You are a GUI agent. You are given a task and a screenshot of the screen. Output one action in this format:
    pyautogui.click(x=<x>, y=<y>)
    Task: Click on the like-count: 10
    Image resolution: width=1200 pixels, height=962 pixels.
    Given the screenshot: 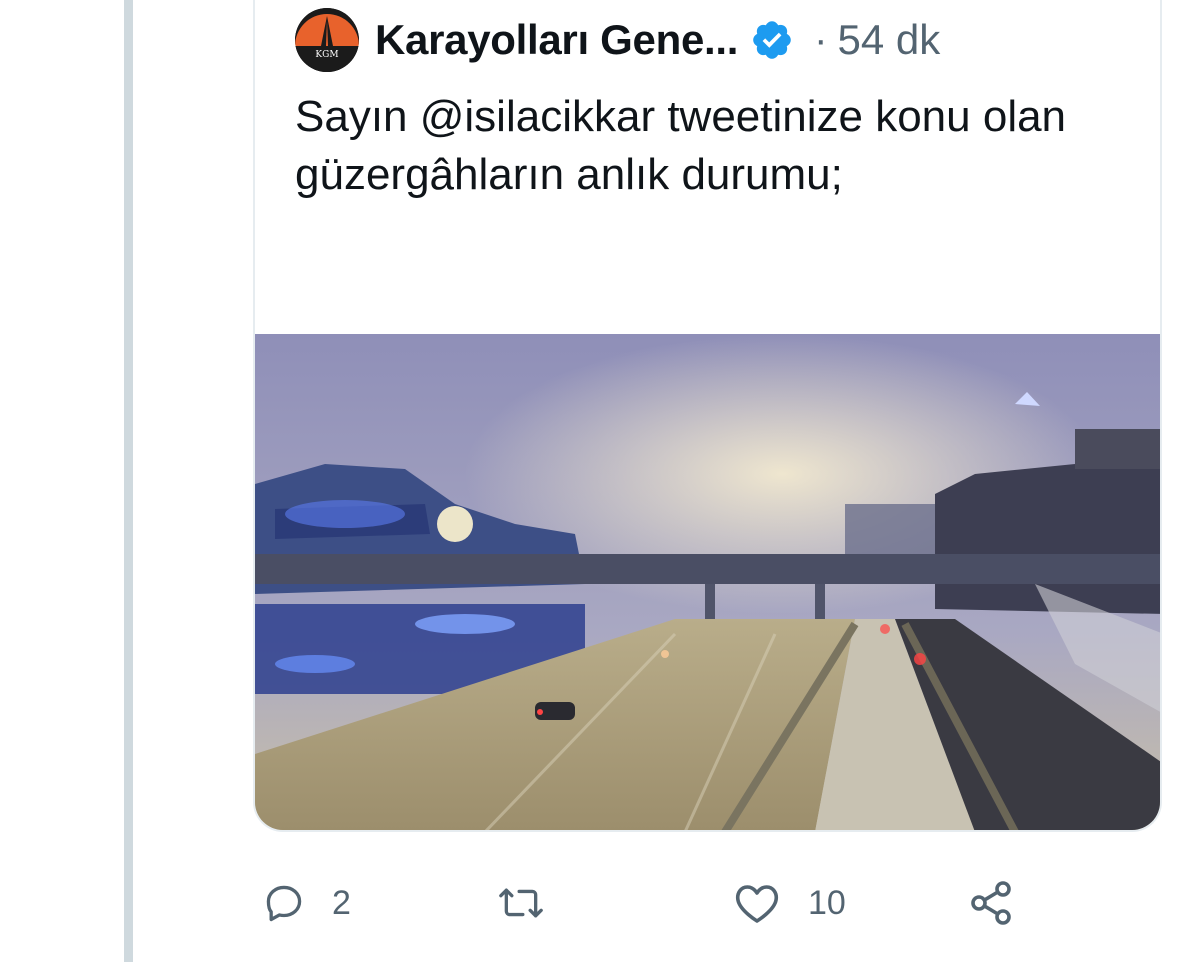 What is the action you would take?
    pyautogui.click(x=827, y=902)
    